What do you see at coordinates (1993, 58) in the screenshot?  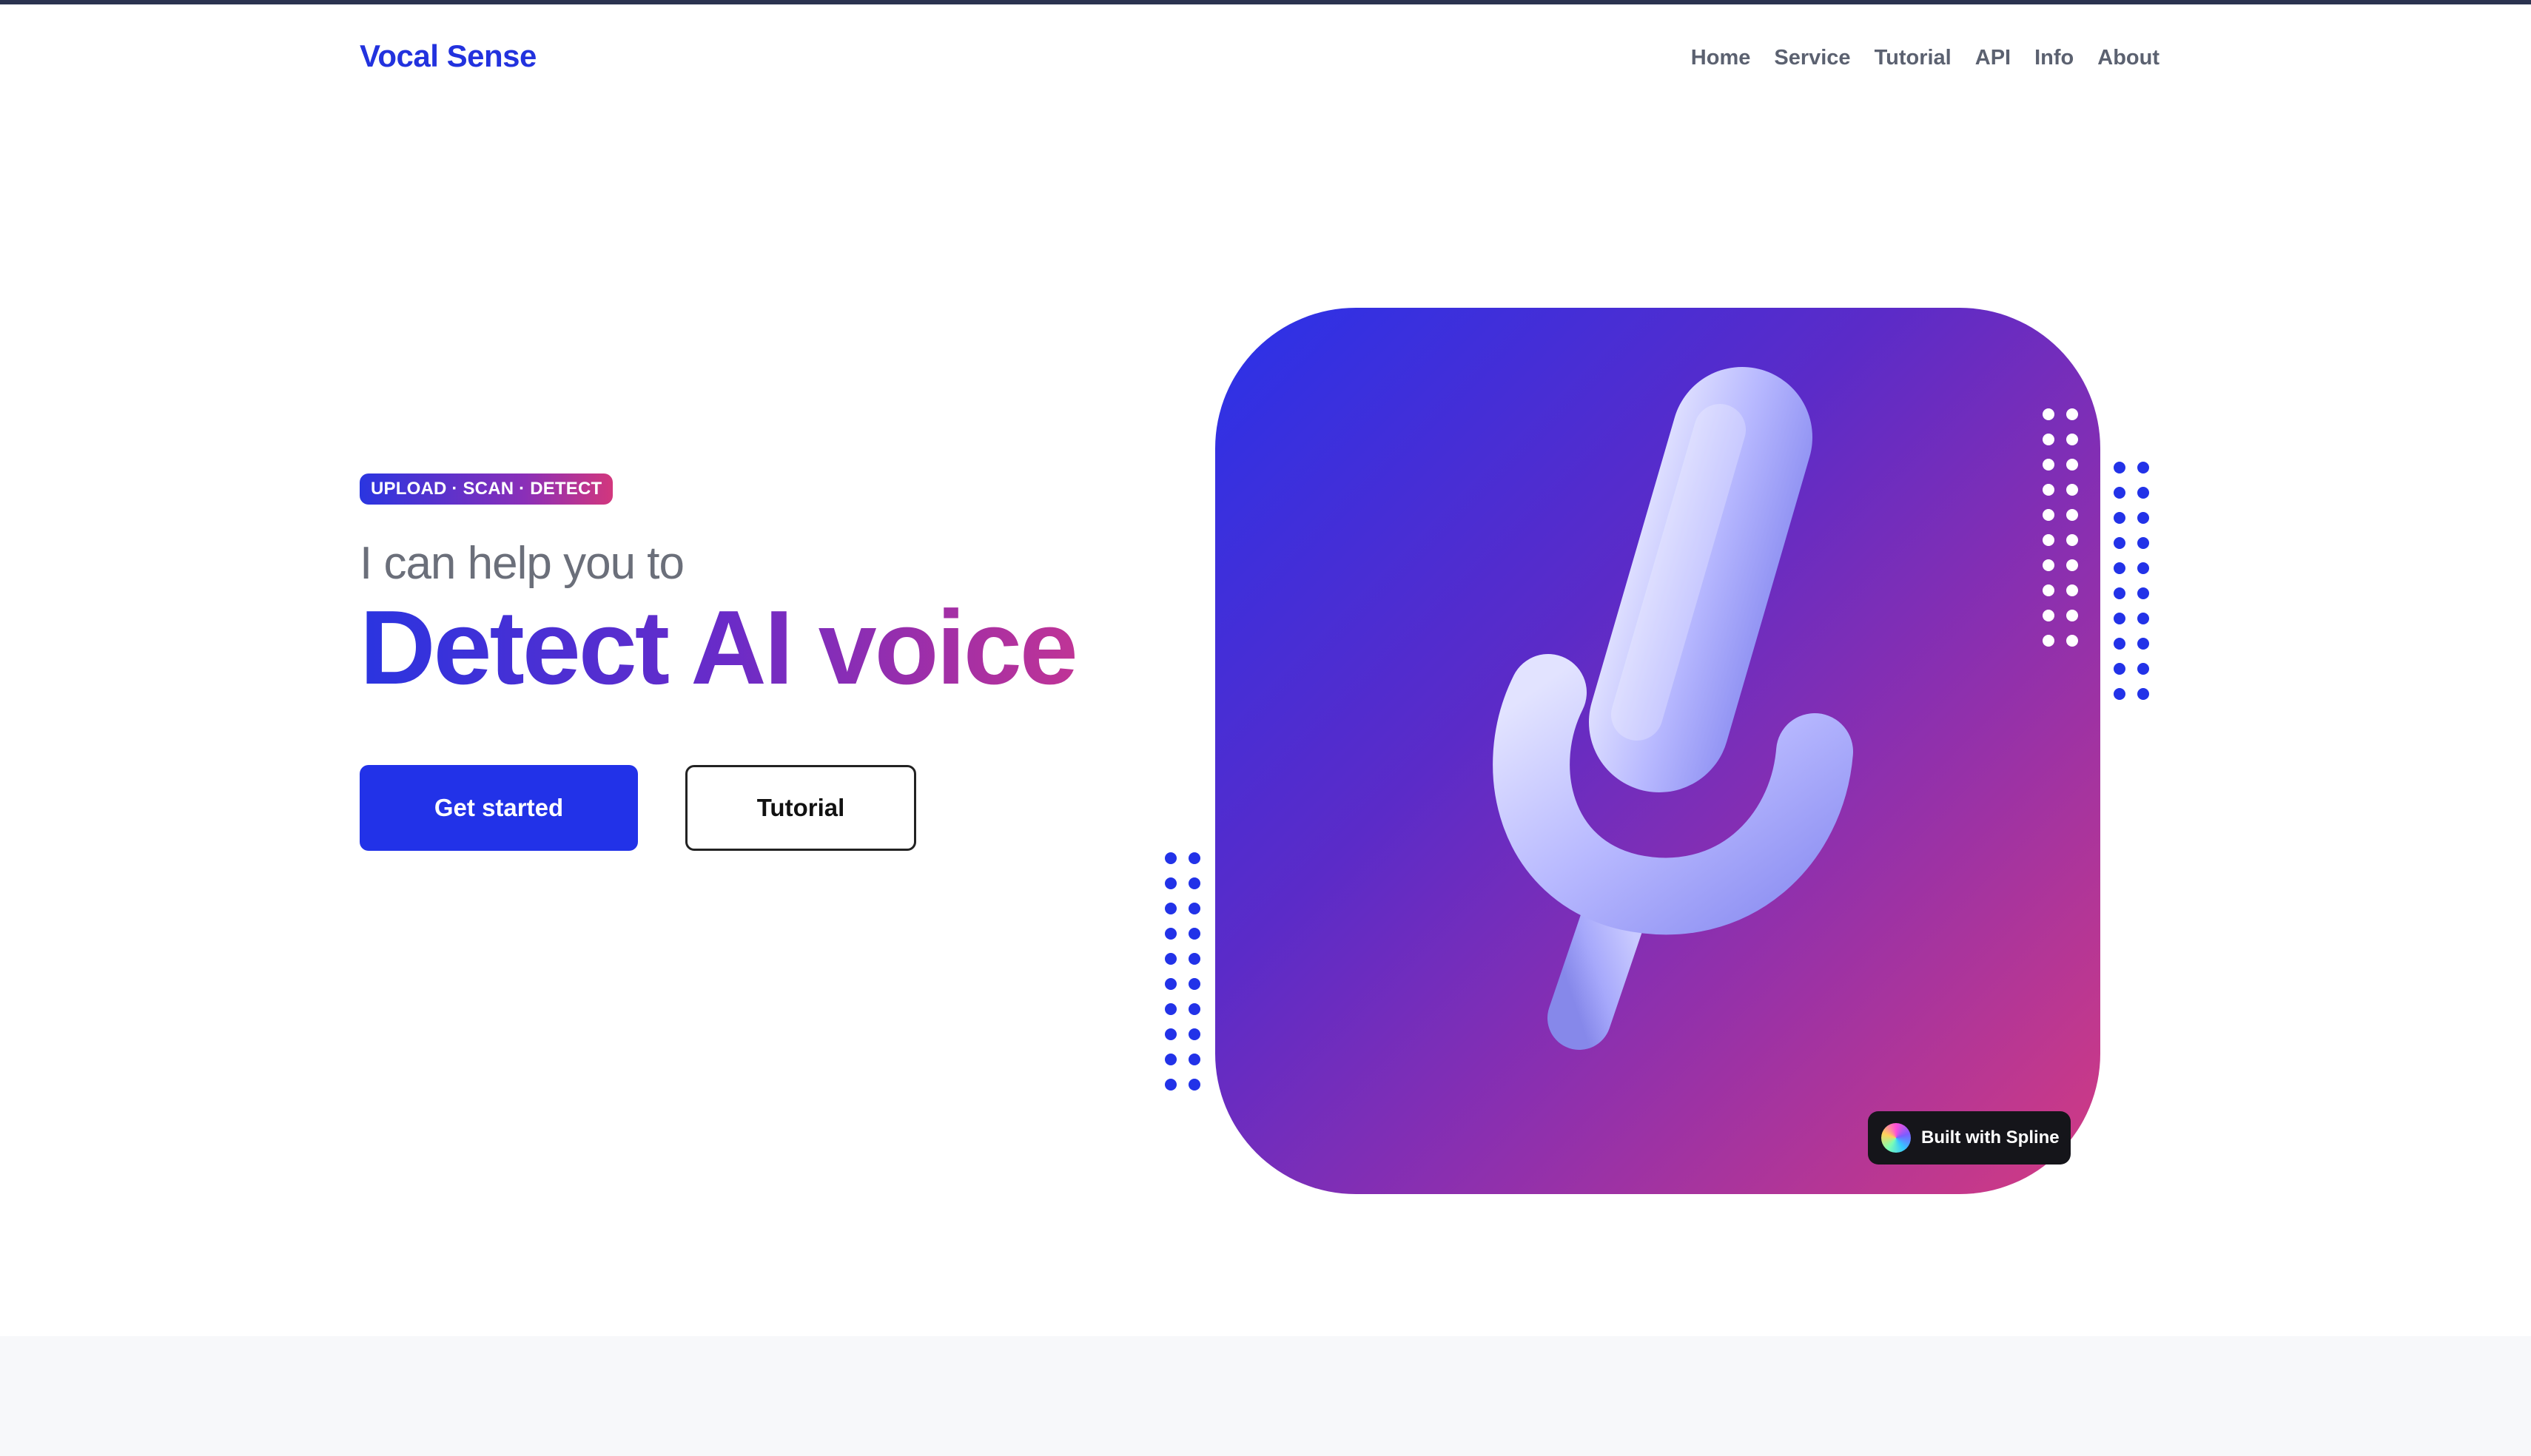 I see `nav-api: API` at bounding box center [1993, 58].